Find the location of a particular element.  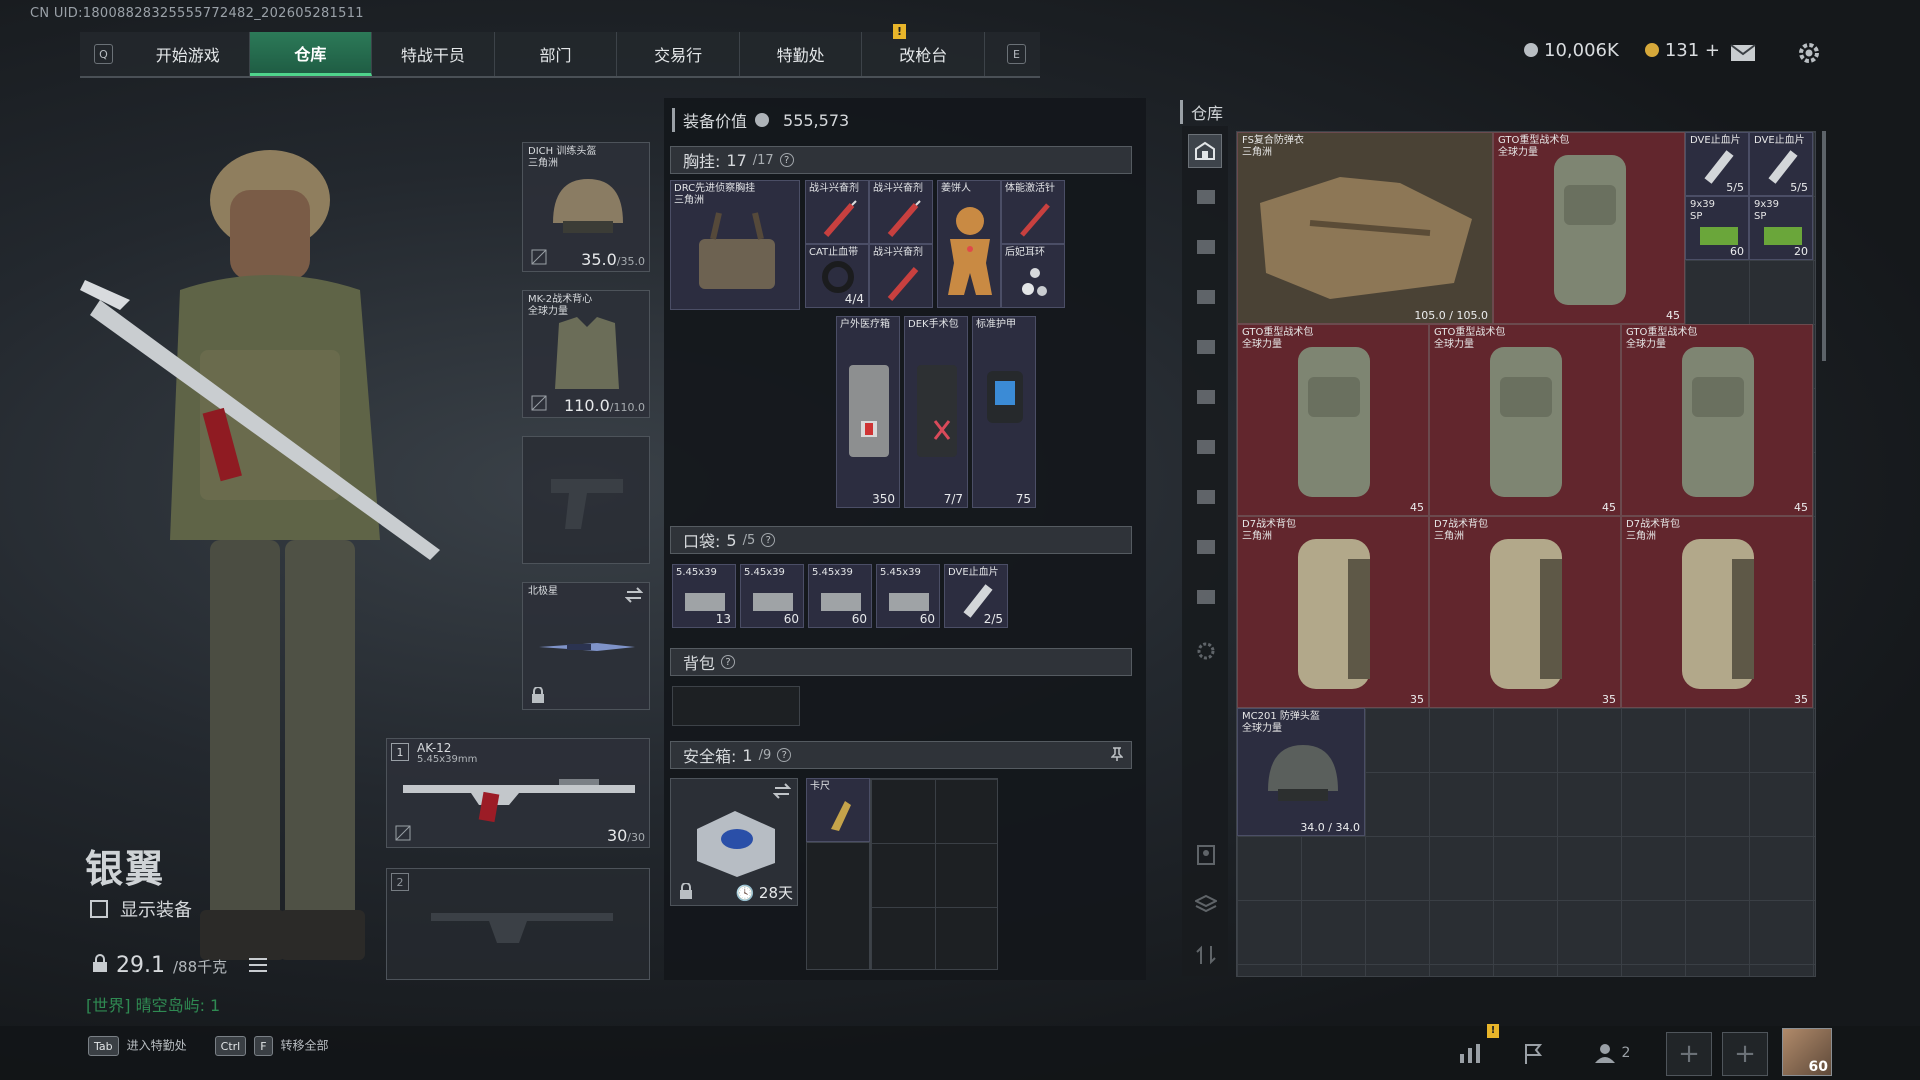

warehouse-item-gto-backpack-1: GTO重型战术包 全球力量 45 is located at coordinates (1589, 228).